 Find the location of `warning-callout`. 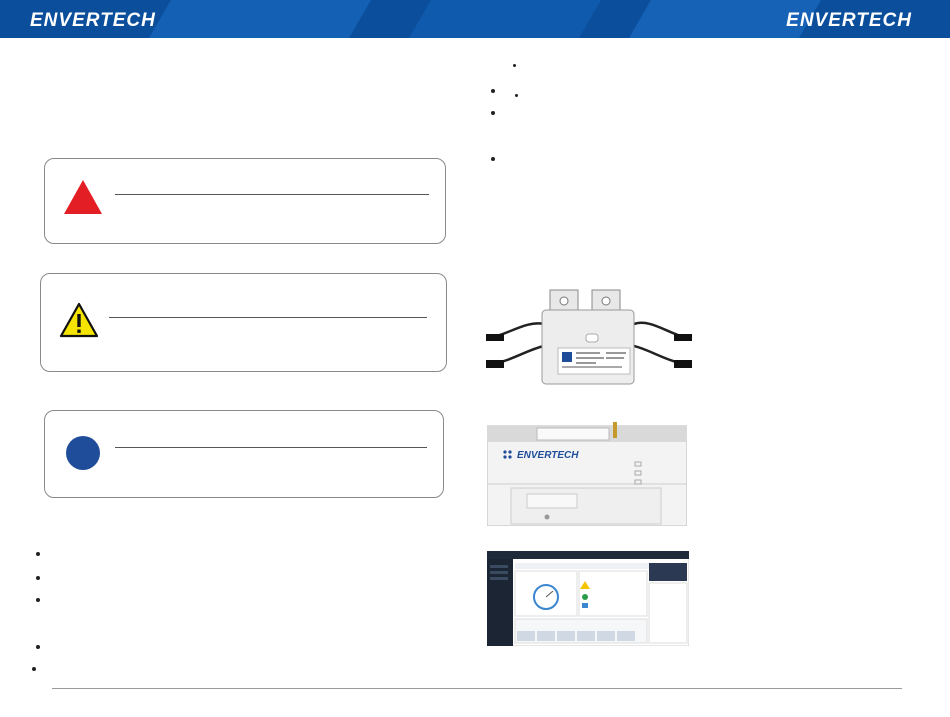

warning-callout is located at coordinates (243, 322).